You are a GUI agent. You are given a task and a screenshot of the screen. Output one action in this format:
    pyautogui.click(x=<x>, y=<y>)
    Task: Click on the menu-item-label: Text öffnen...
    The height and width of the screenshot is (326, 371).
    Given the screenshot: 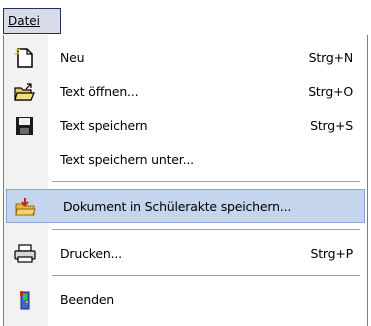 What is the action you would take?
    pyautogui.click(x=99, y=91)
    